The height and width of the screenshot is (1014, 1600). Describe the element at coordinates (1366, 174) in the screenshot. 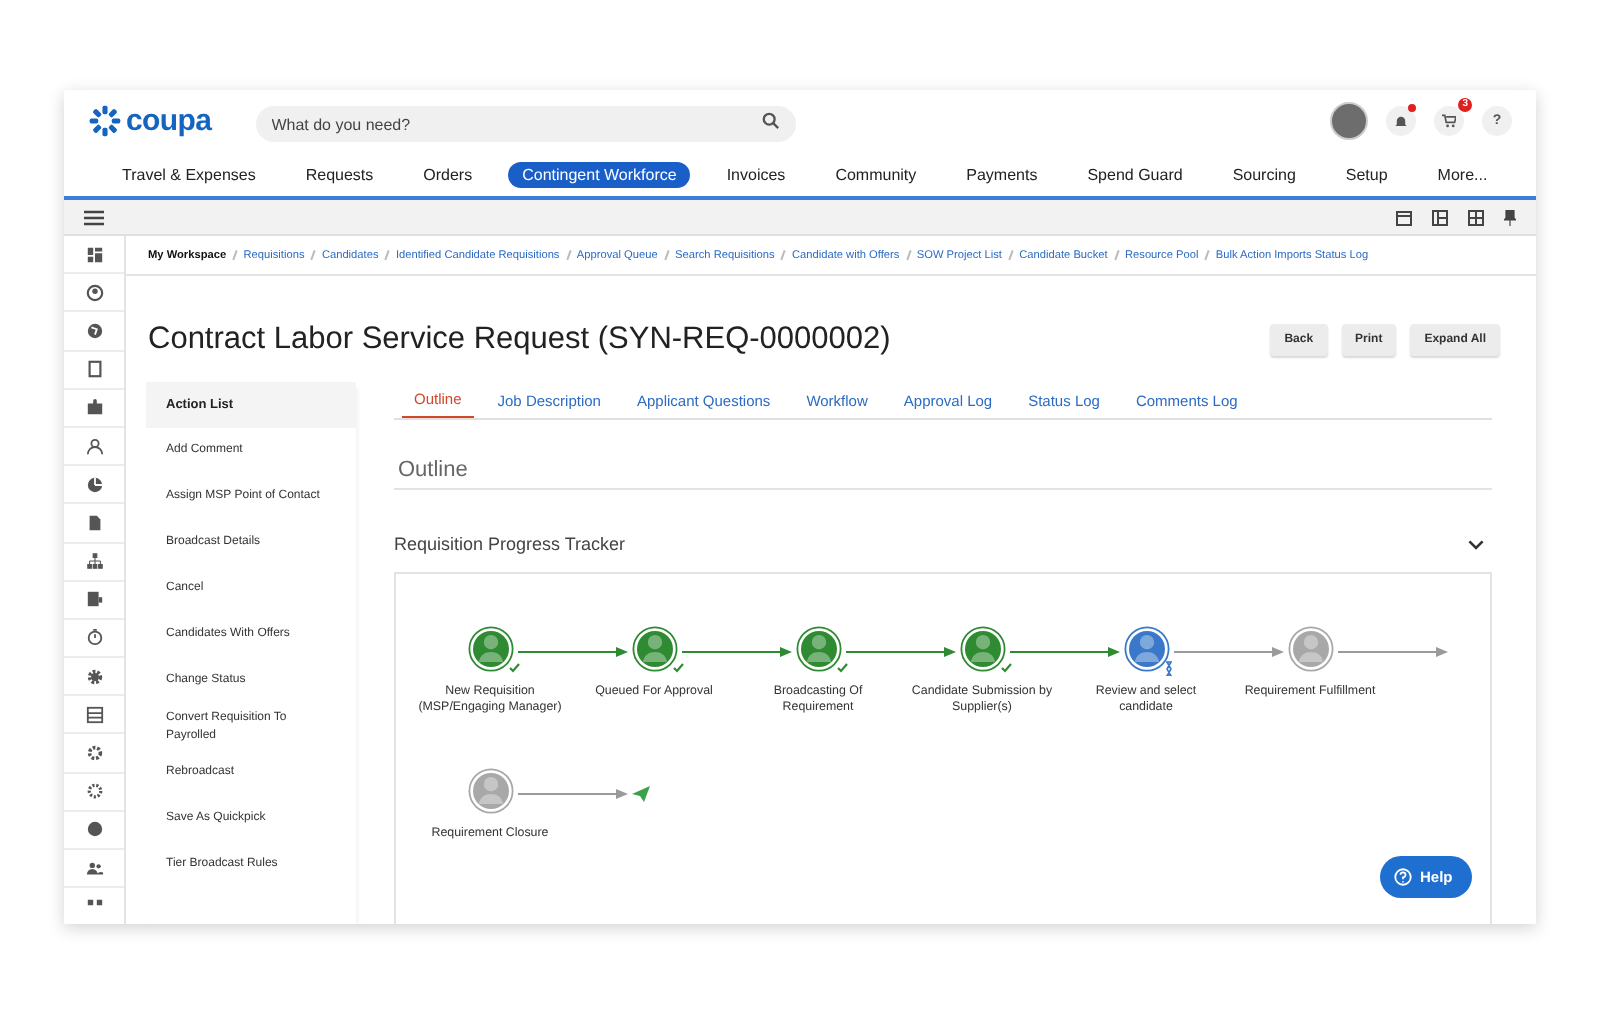

I see `nav-tab: Setup` at that location.